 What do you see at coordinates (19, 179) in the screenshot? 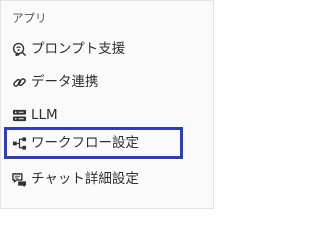
I see `chat-settings-icon` at bounding box center [19, 179].